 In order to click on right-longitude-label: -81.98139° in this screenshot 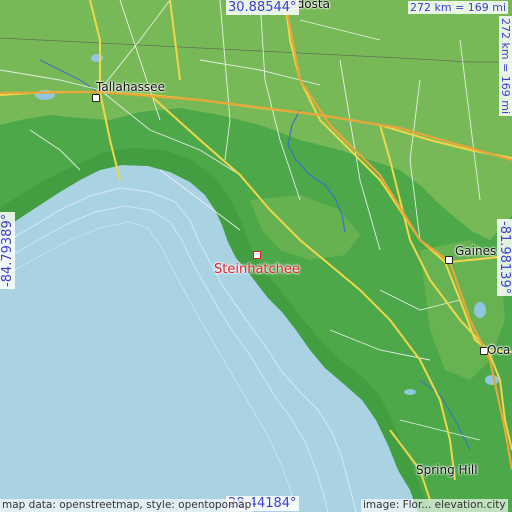, I will do `click(504, 258)`.